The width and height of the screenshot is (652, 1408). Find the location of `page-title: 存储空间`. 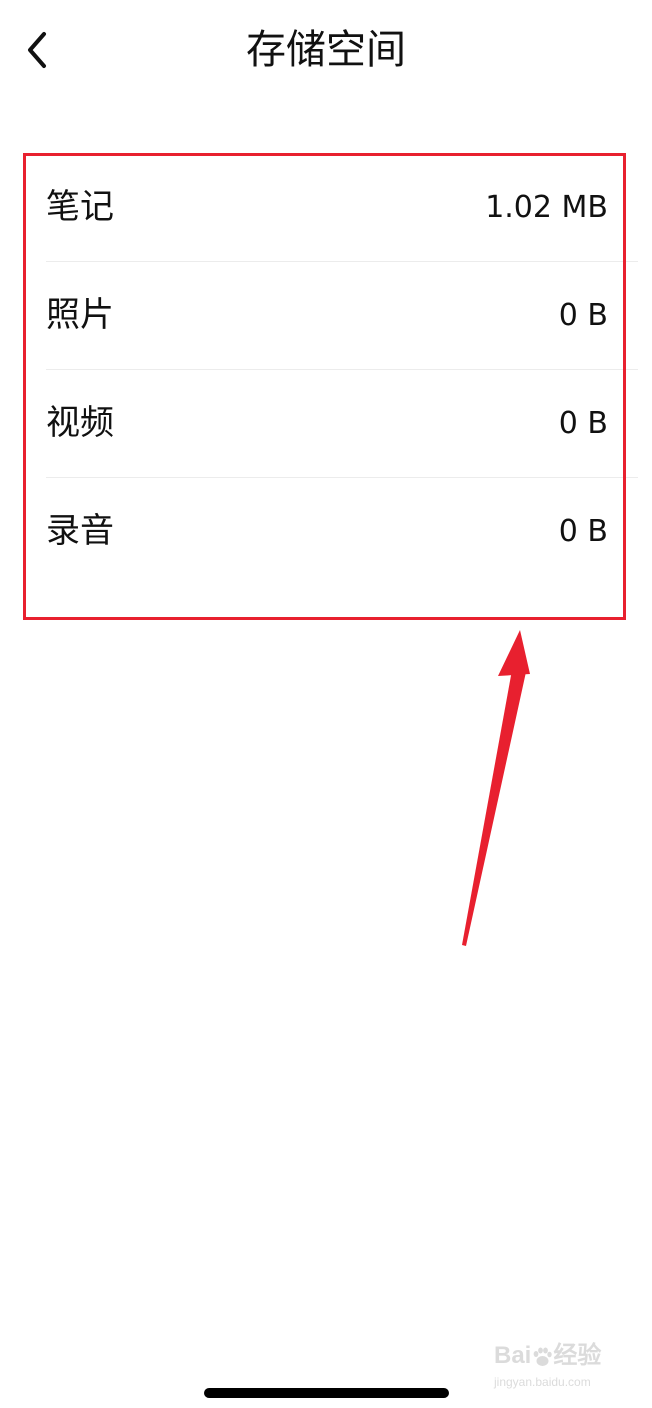

page-title: 存储空间 is located at coordinates (326, 50).